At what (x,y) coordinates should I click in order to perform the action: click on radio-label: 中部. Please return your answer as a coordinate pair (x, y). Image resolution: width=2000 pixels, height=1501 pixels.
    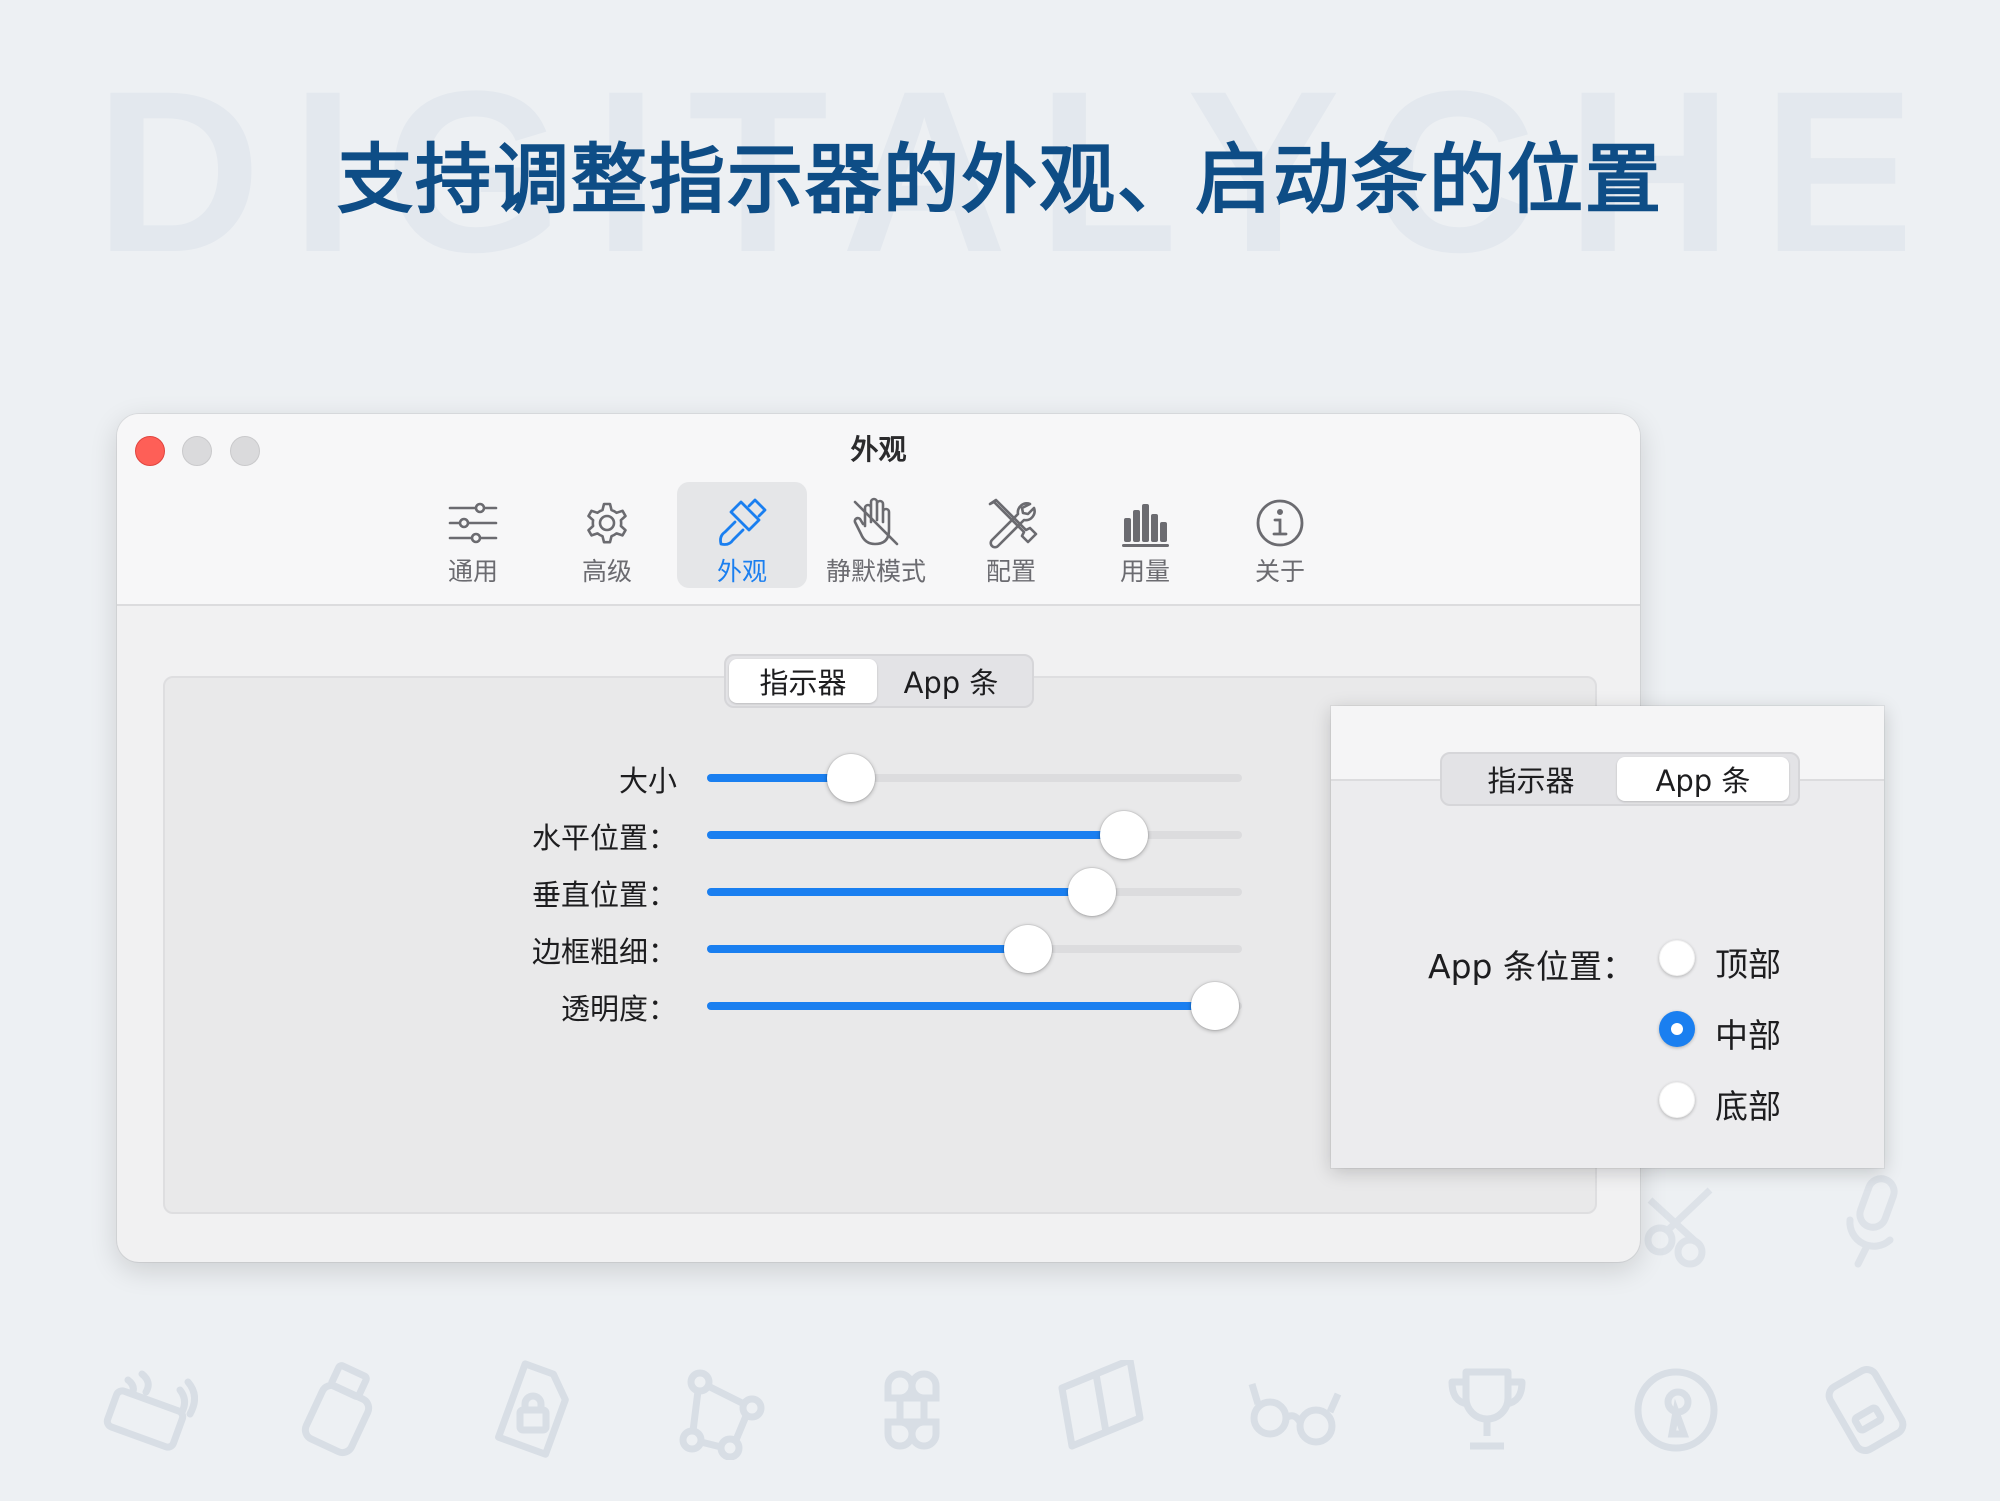
    Looking at the image, I should click on (1748, 1035).